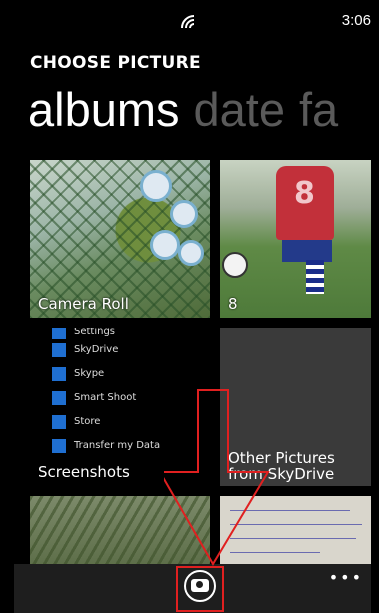 The image size is (379, 613). I want to click on photo-sock, so click(315, 277).